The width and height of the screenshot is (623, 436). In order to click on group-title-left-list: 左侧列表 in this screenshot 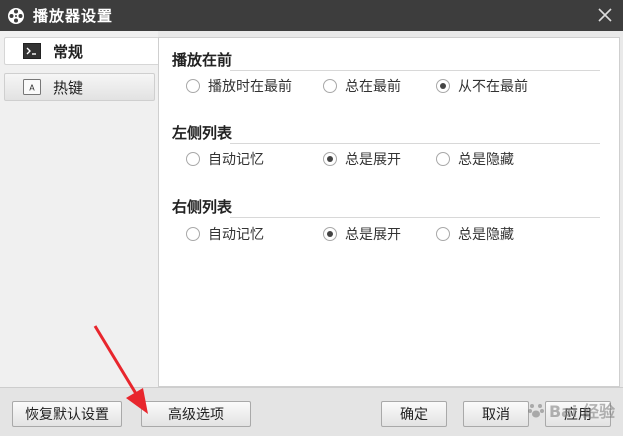, I will do `click(202, 133)`.